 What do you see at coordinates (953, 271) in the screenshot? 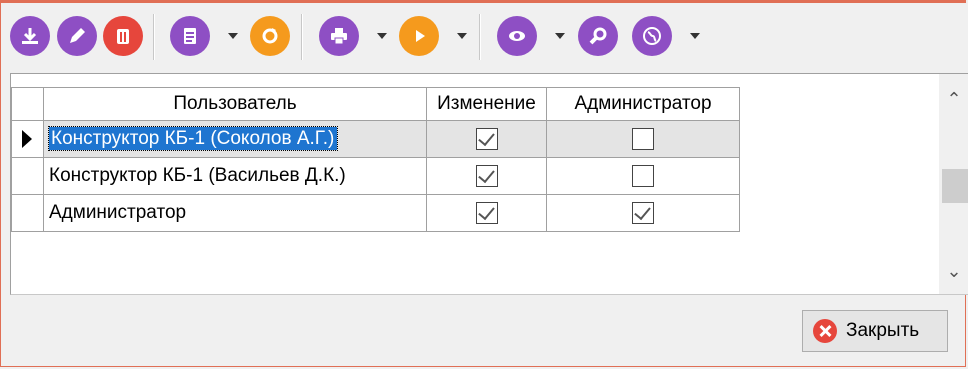
I see `scroll-down-icon: ⌄` at bounding box center [953, 271].